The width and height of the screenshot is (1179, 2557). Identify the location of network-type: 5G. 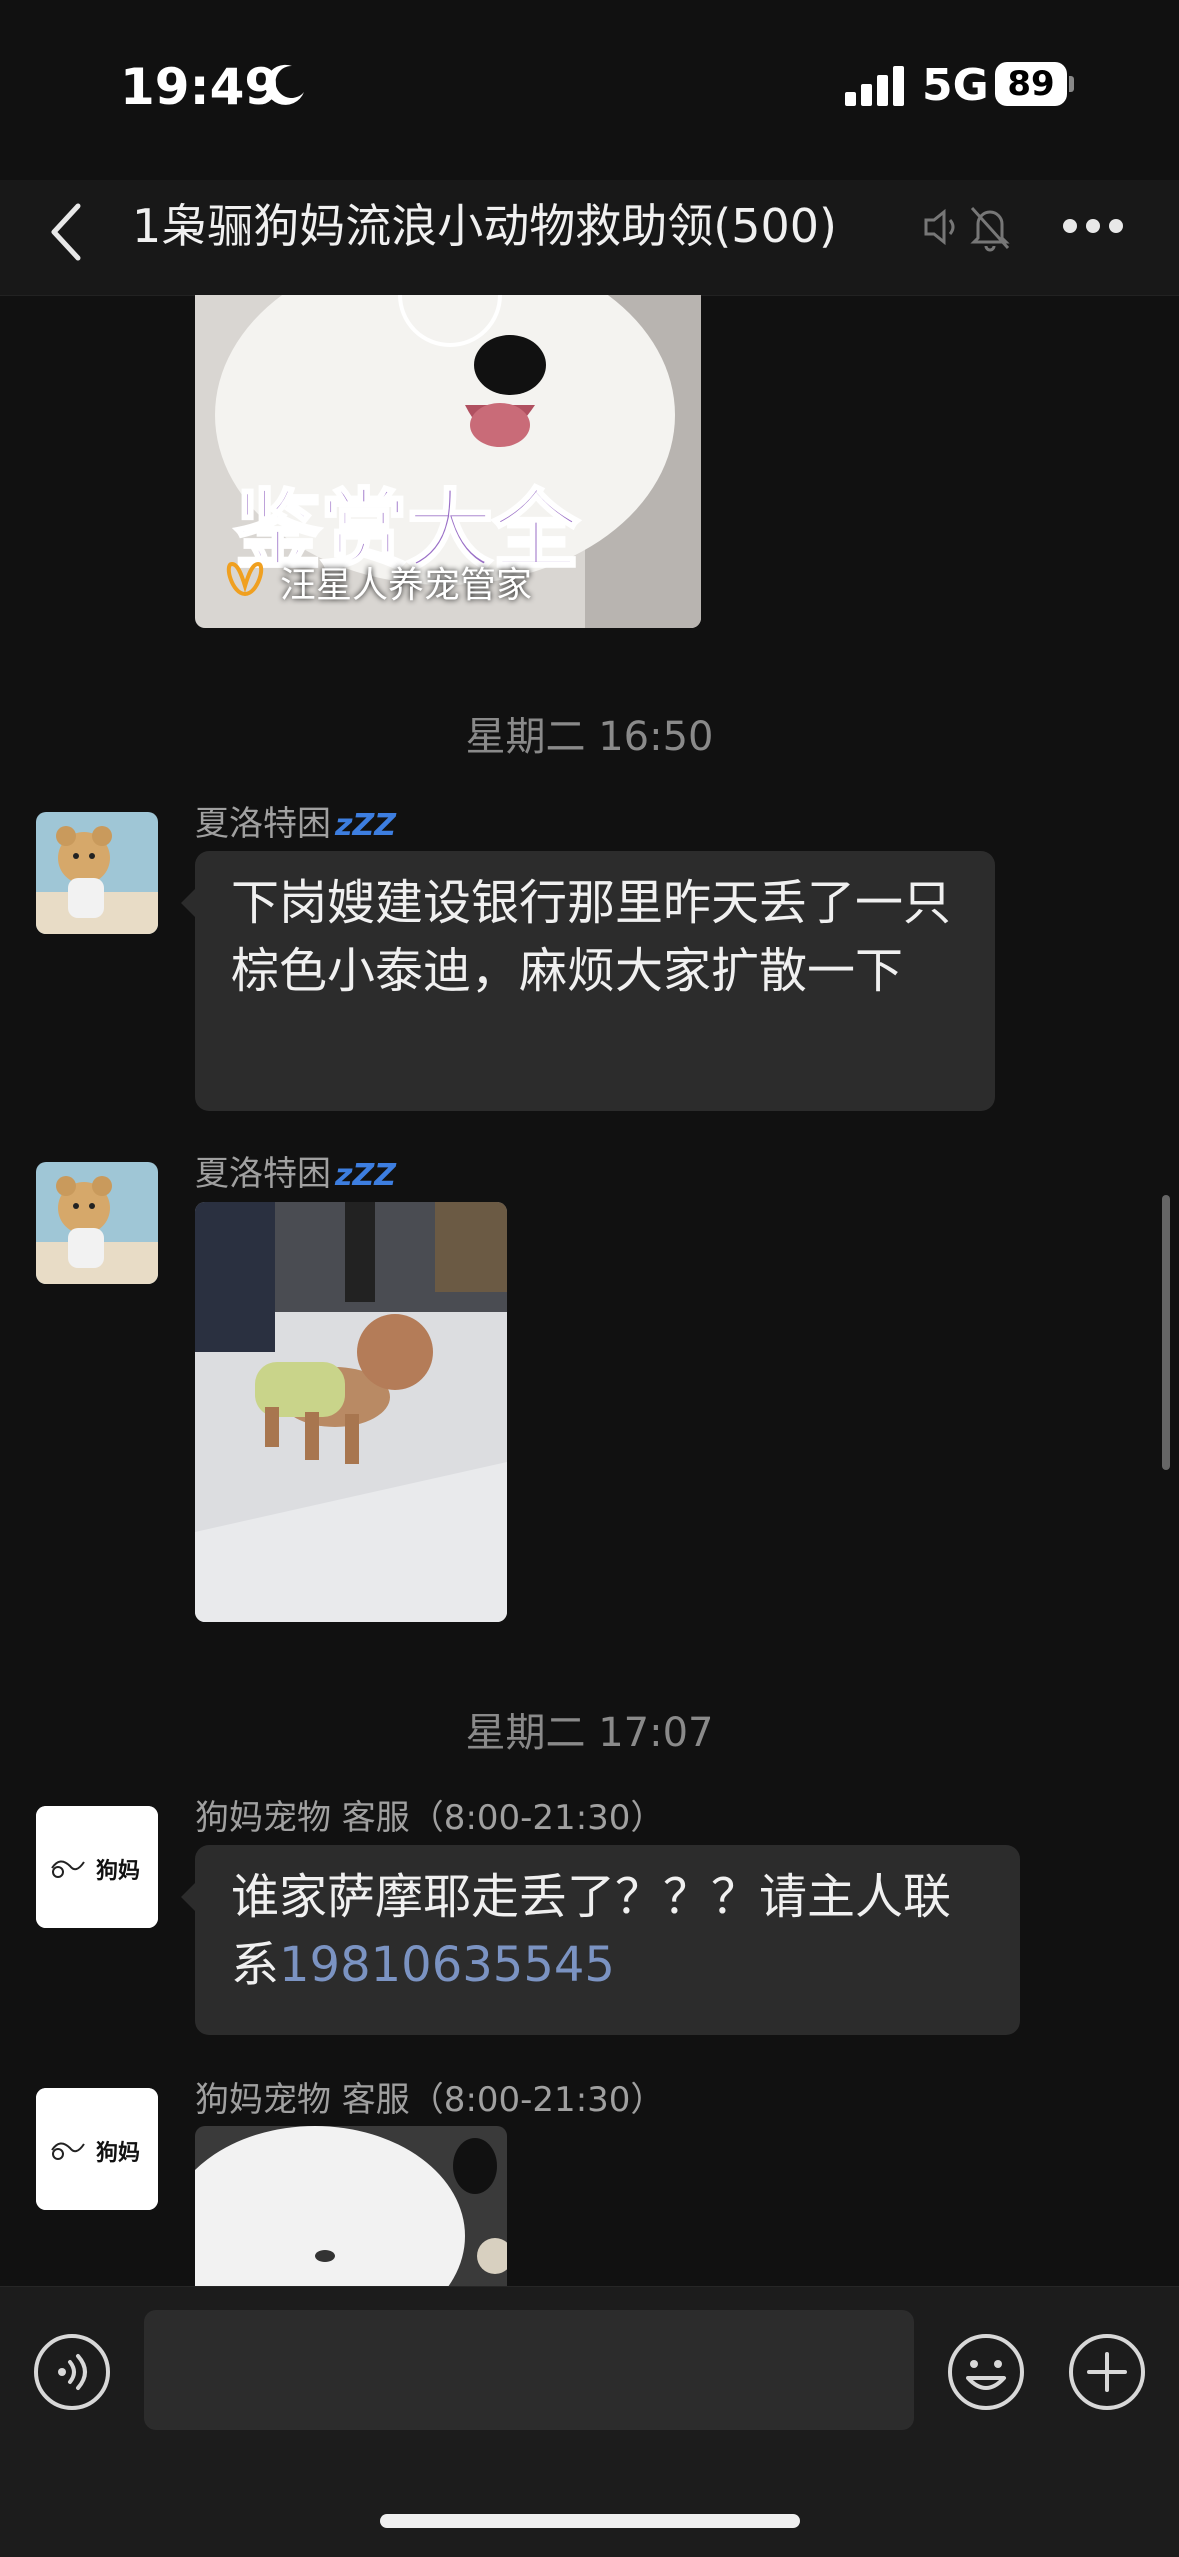
(955, 85).